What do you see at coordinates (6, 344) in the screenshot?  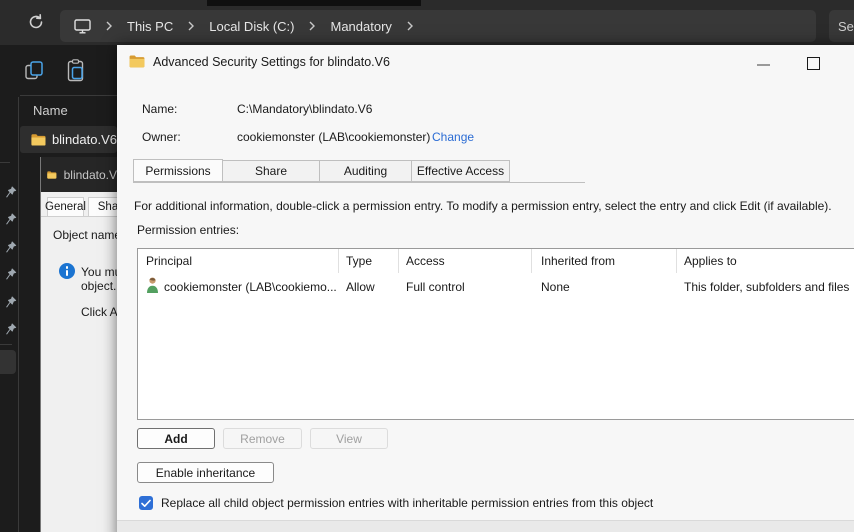 I see `rail-divider-bottom` at bounding box center [6, 344].